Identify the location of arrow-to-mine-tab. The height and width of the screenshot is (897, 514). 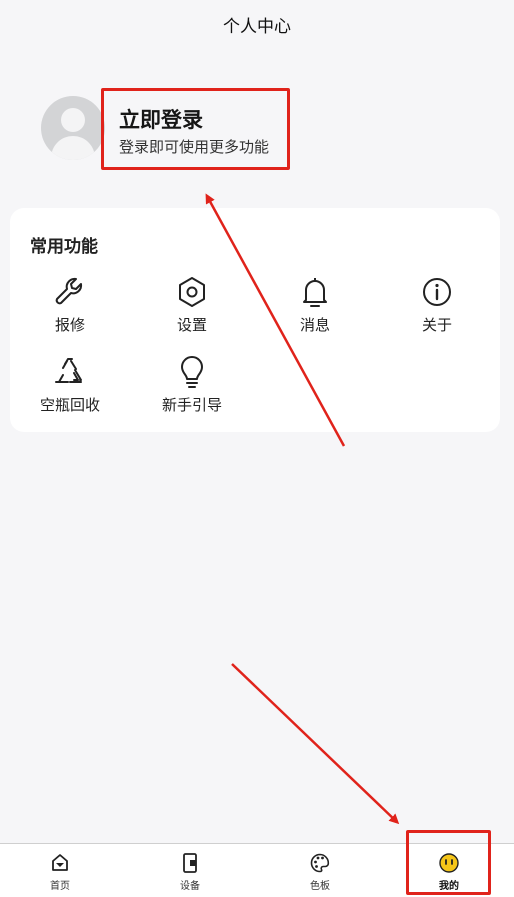
(315, 744).